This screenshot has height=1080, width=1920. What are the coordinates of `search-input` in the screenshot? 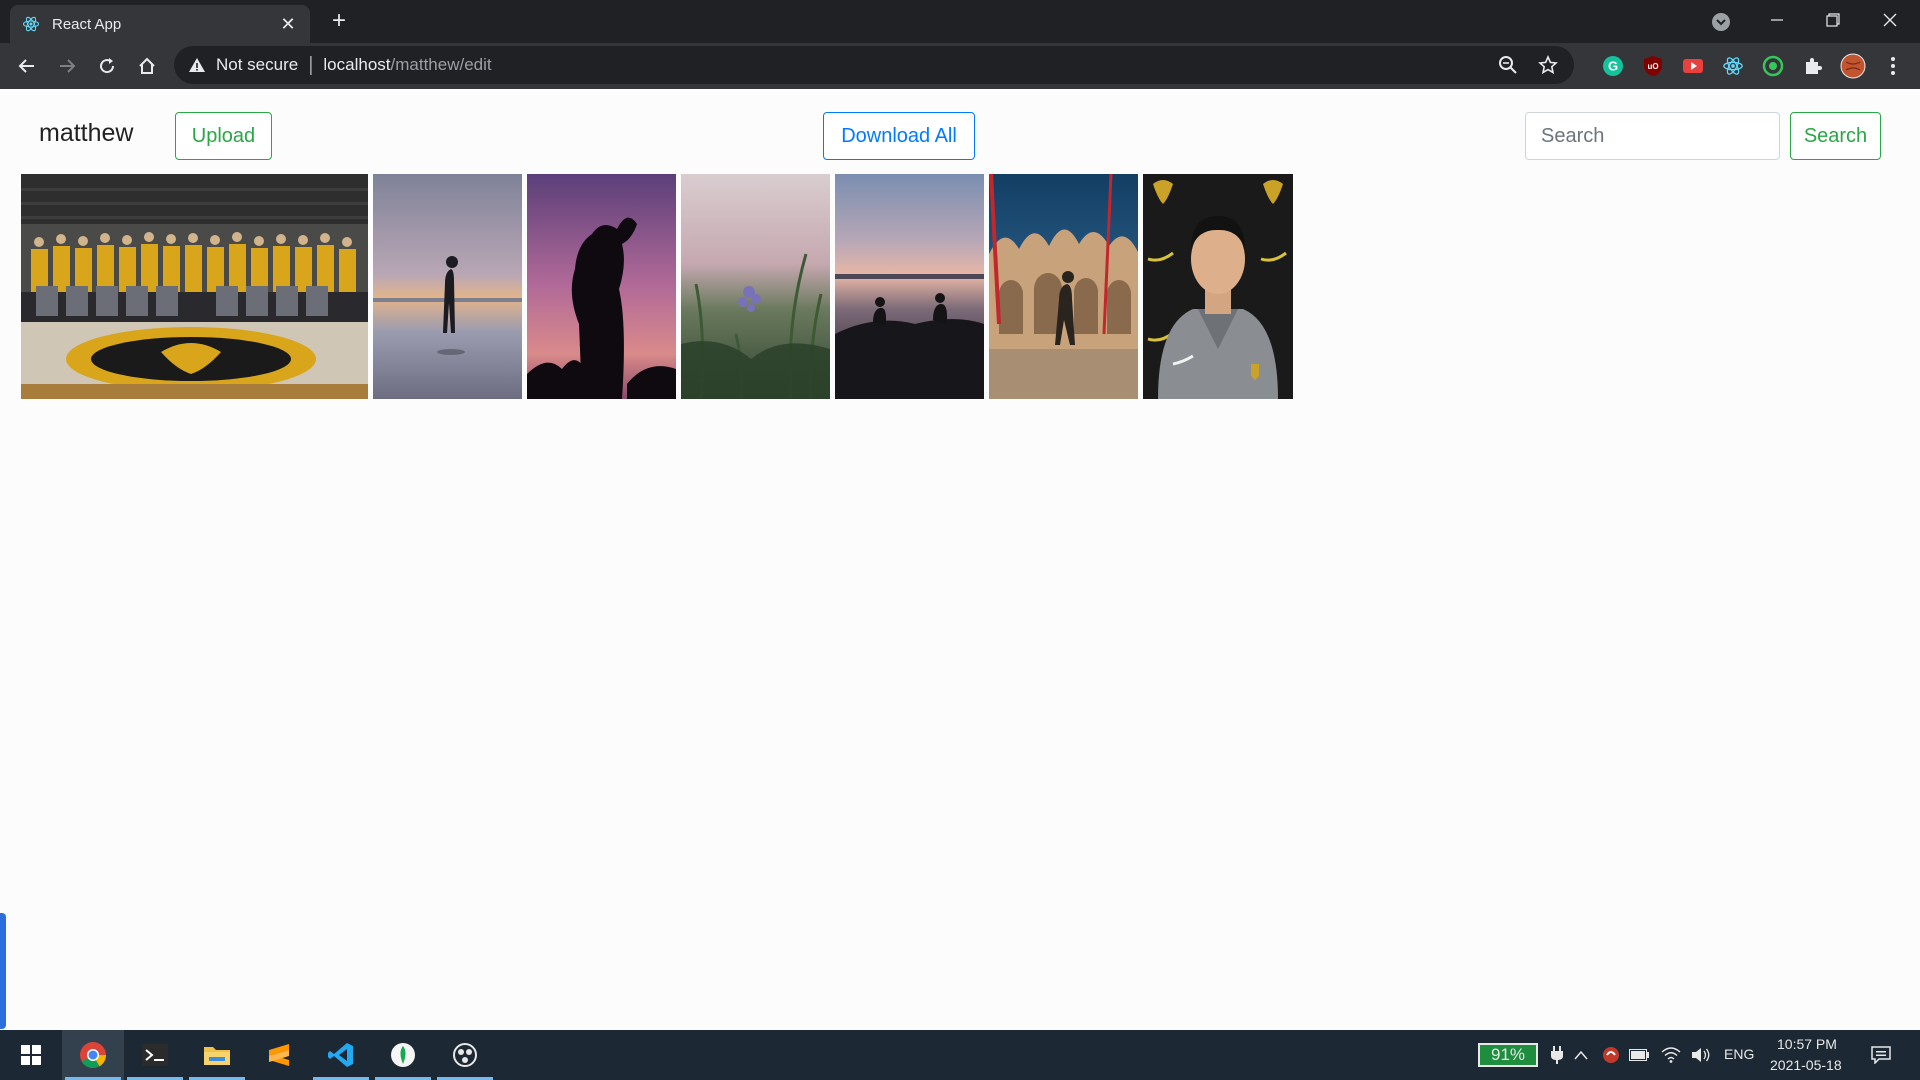 It's located at (1652, 136).